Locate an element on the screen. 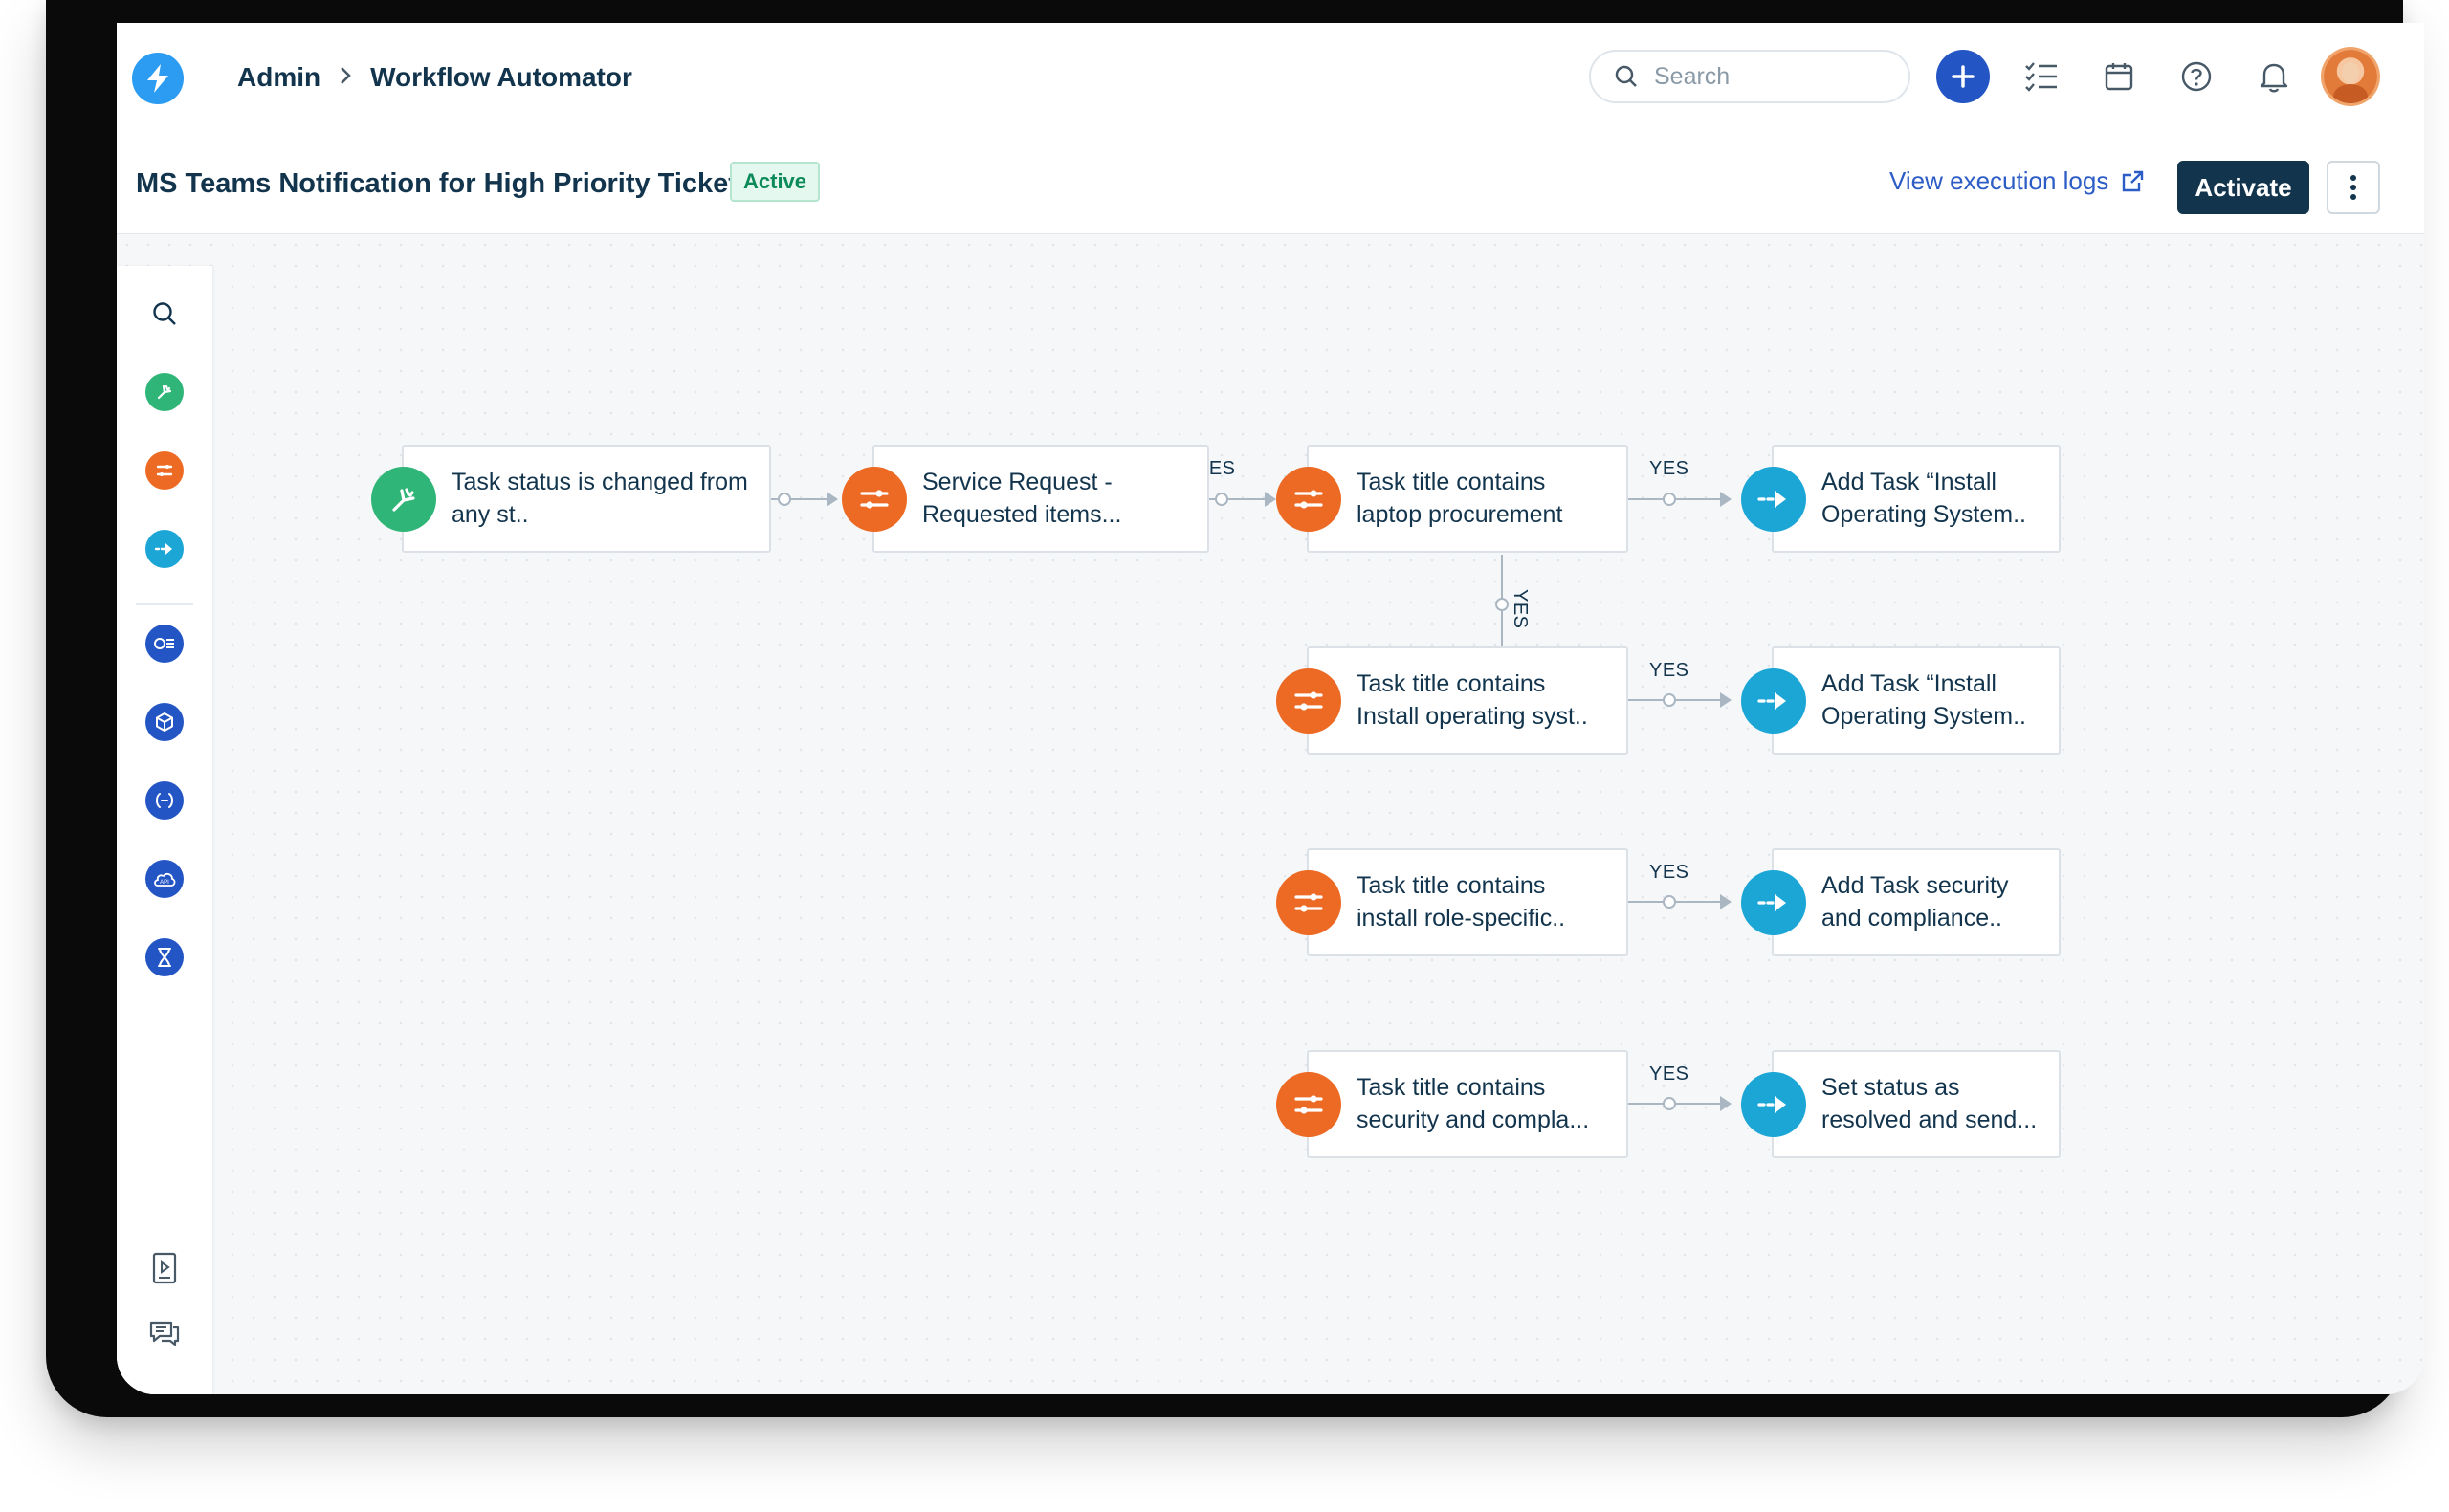 This screenshot has width=2449, height=1512. logs-link-label: View execution logs is located at coordinates (1999, 180).